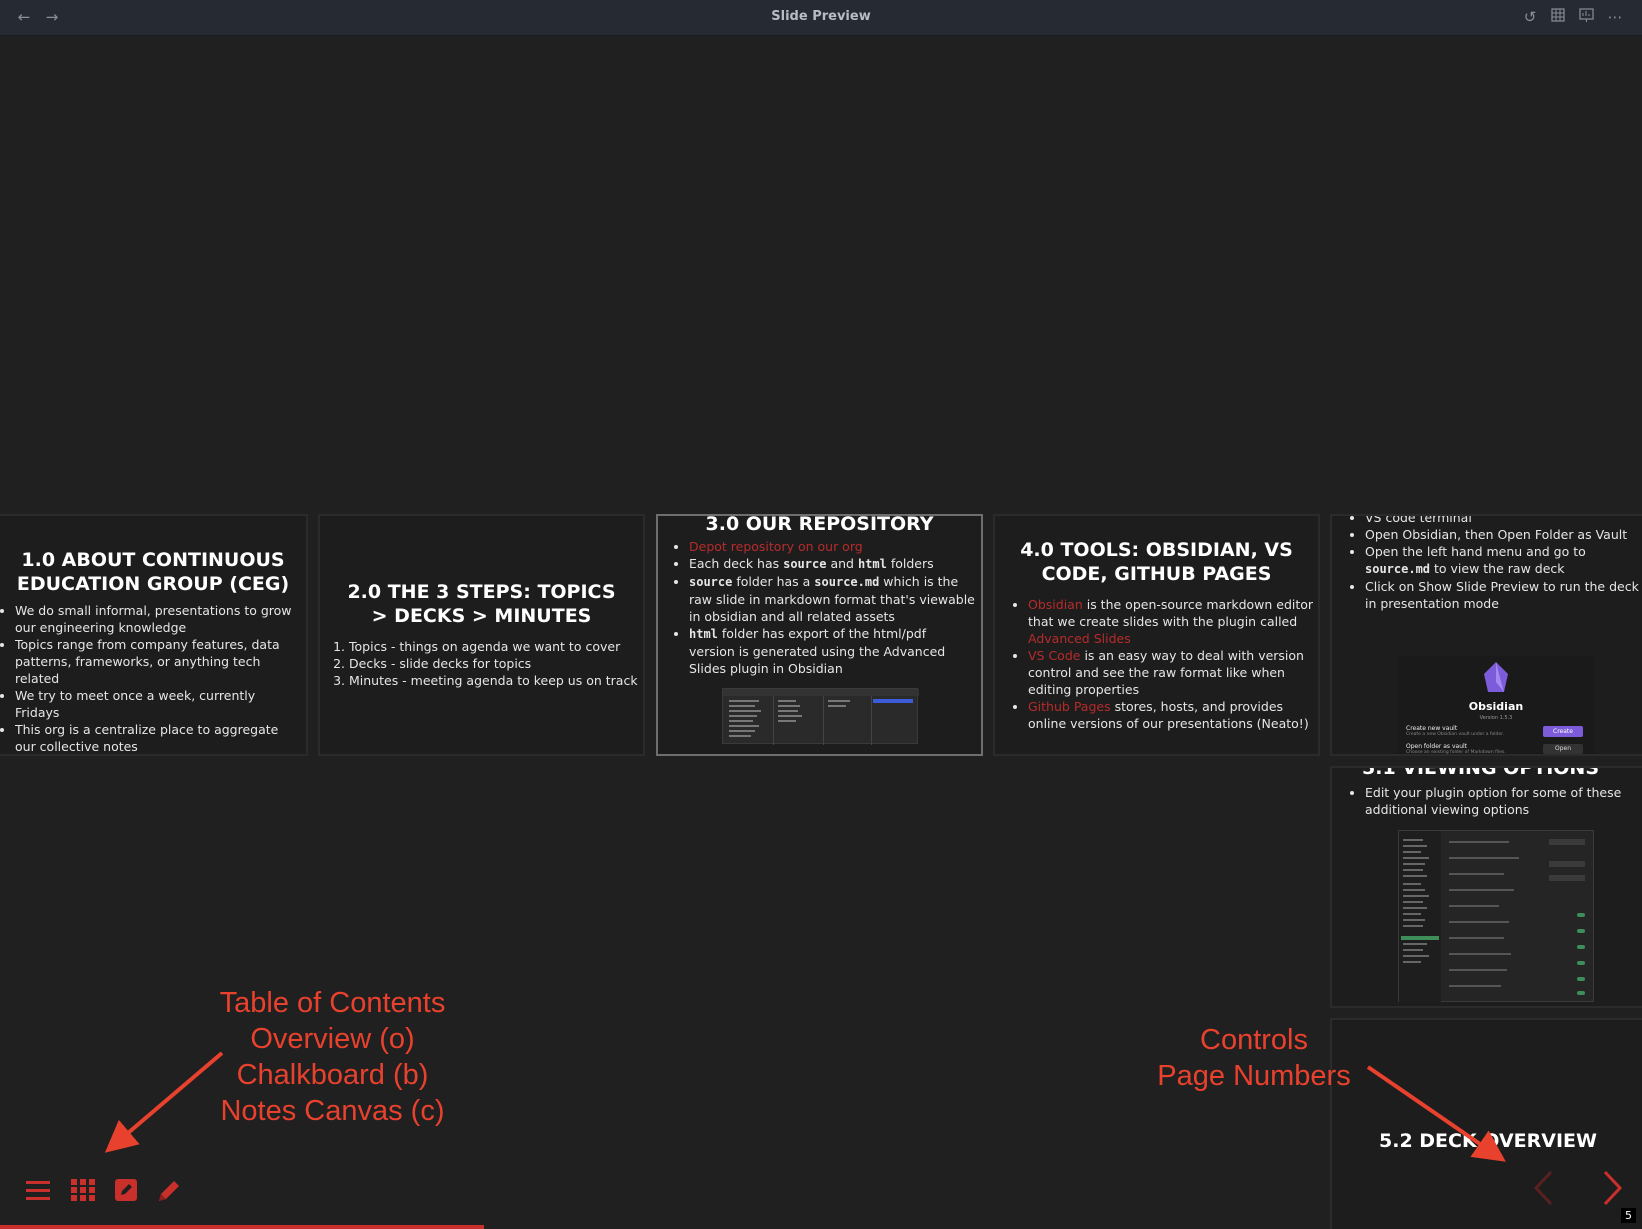 This screenshot has height=1229, width=1642. Describe the element at coordinates (38, 1192) in the screenshot. I see `menu-icon` at that location.